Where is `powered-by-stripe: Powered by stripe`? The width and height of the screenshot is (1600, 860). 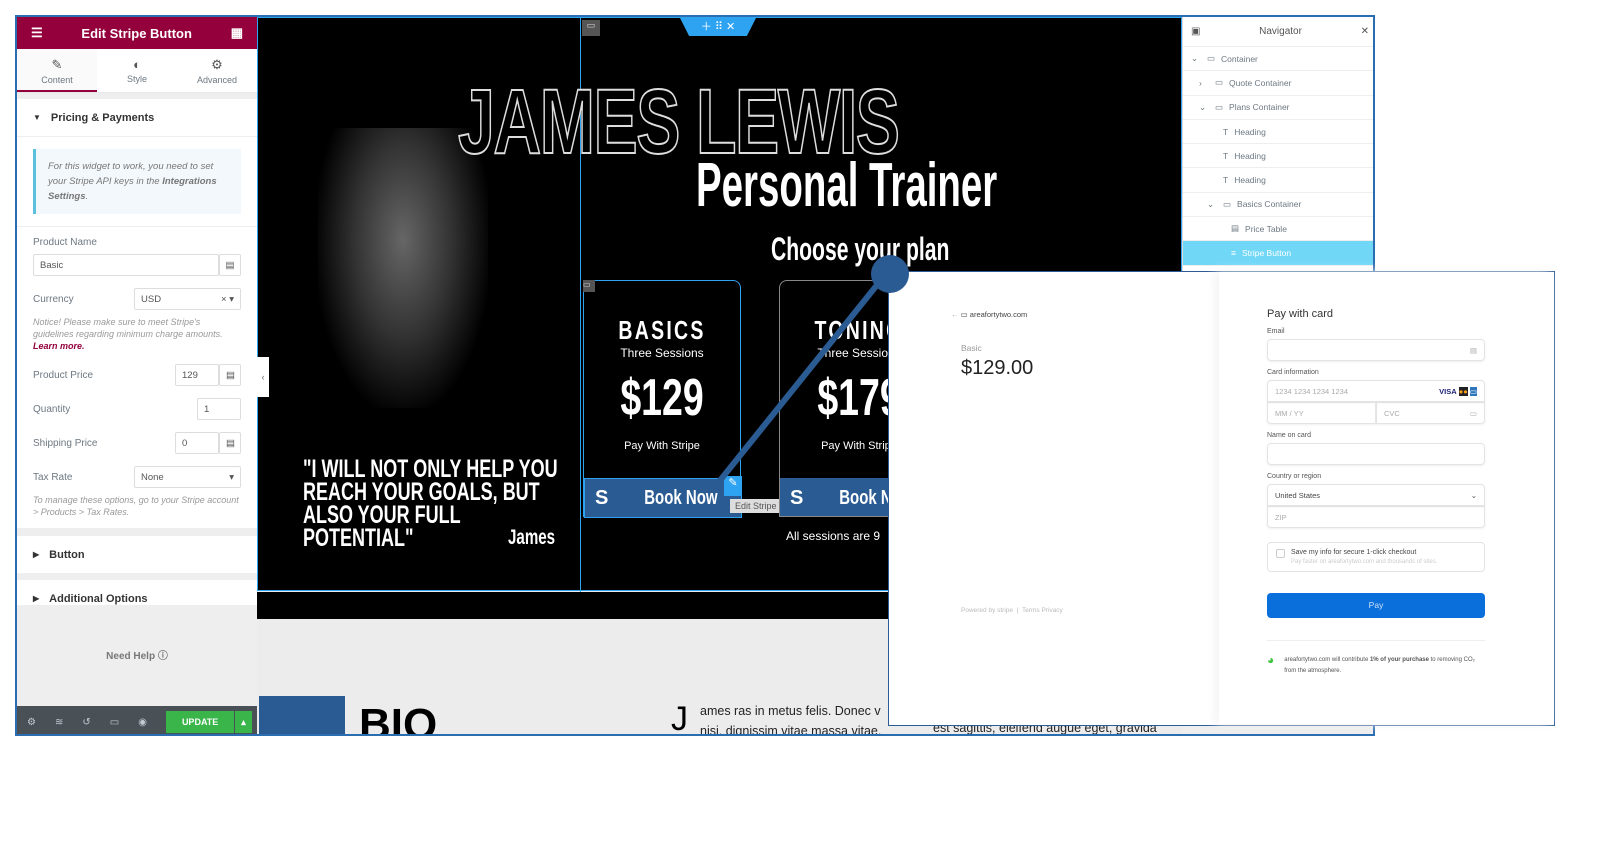 powered-by-stripe: Powered by stripe is located at coordinates (987, 610).